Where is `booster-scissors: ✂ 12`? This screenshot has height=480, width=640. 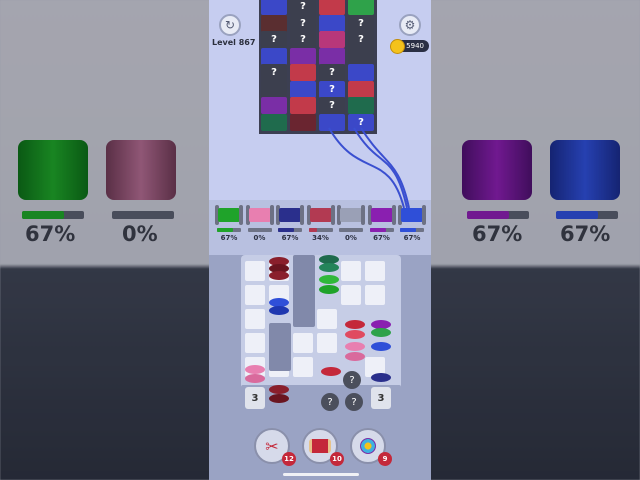 booster-scissors: ✂ 12 is located at coordinates (275, 447).